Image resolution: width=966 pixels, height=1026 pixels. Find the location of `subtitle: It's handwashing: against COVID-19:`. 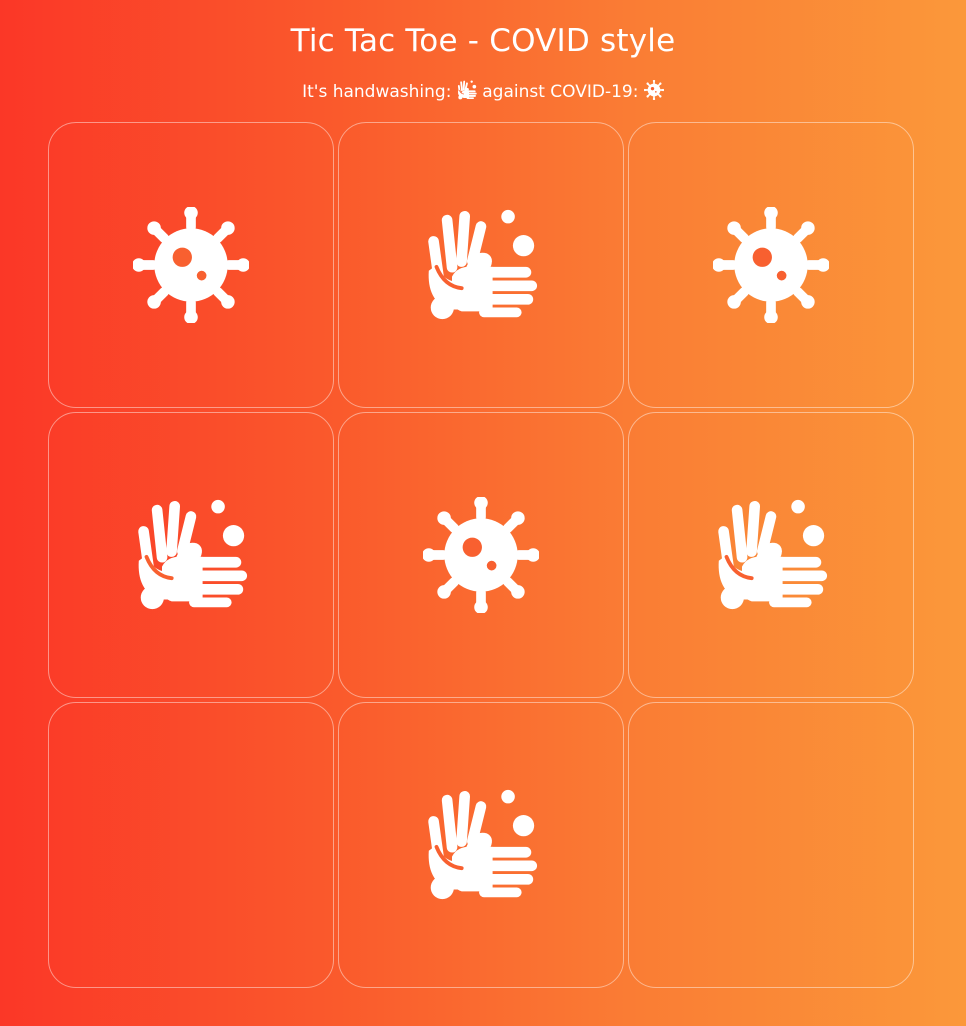

subtitle: It's handwashing: against COVID-19: is located at coordinates (483, 92).